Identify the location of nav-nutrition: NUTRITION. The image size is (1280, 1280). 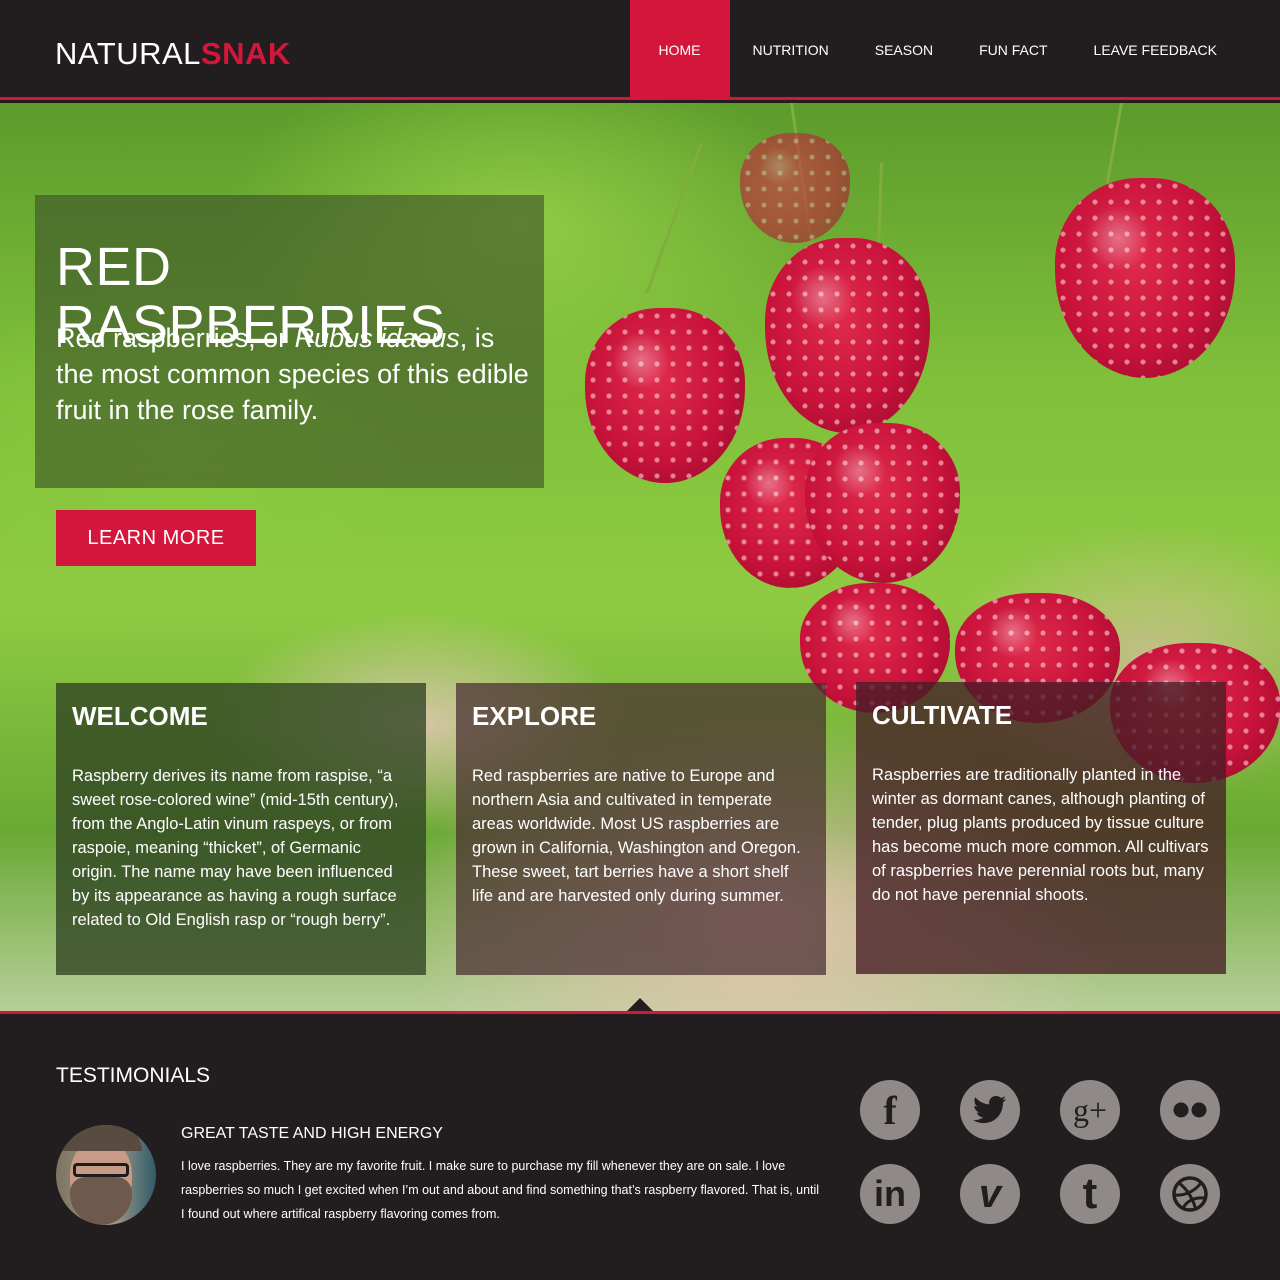
(791, 50).